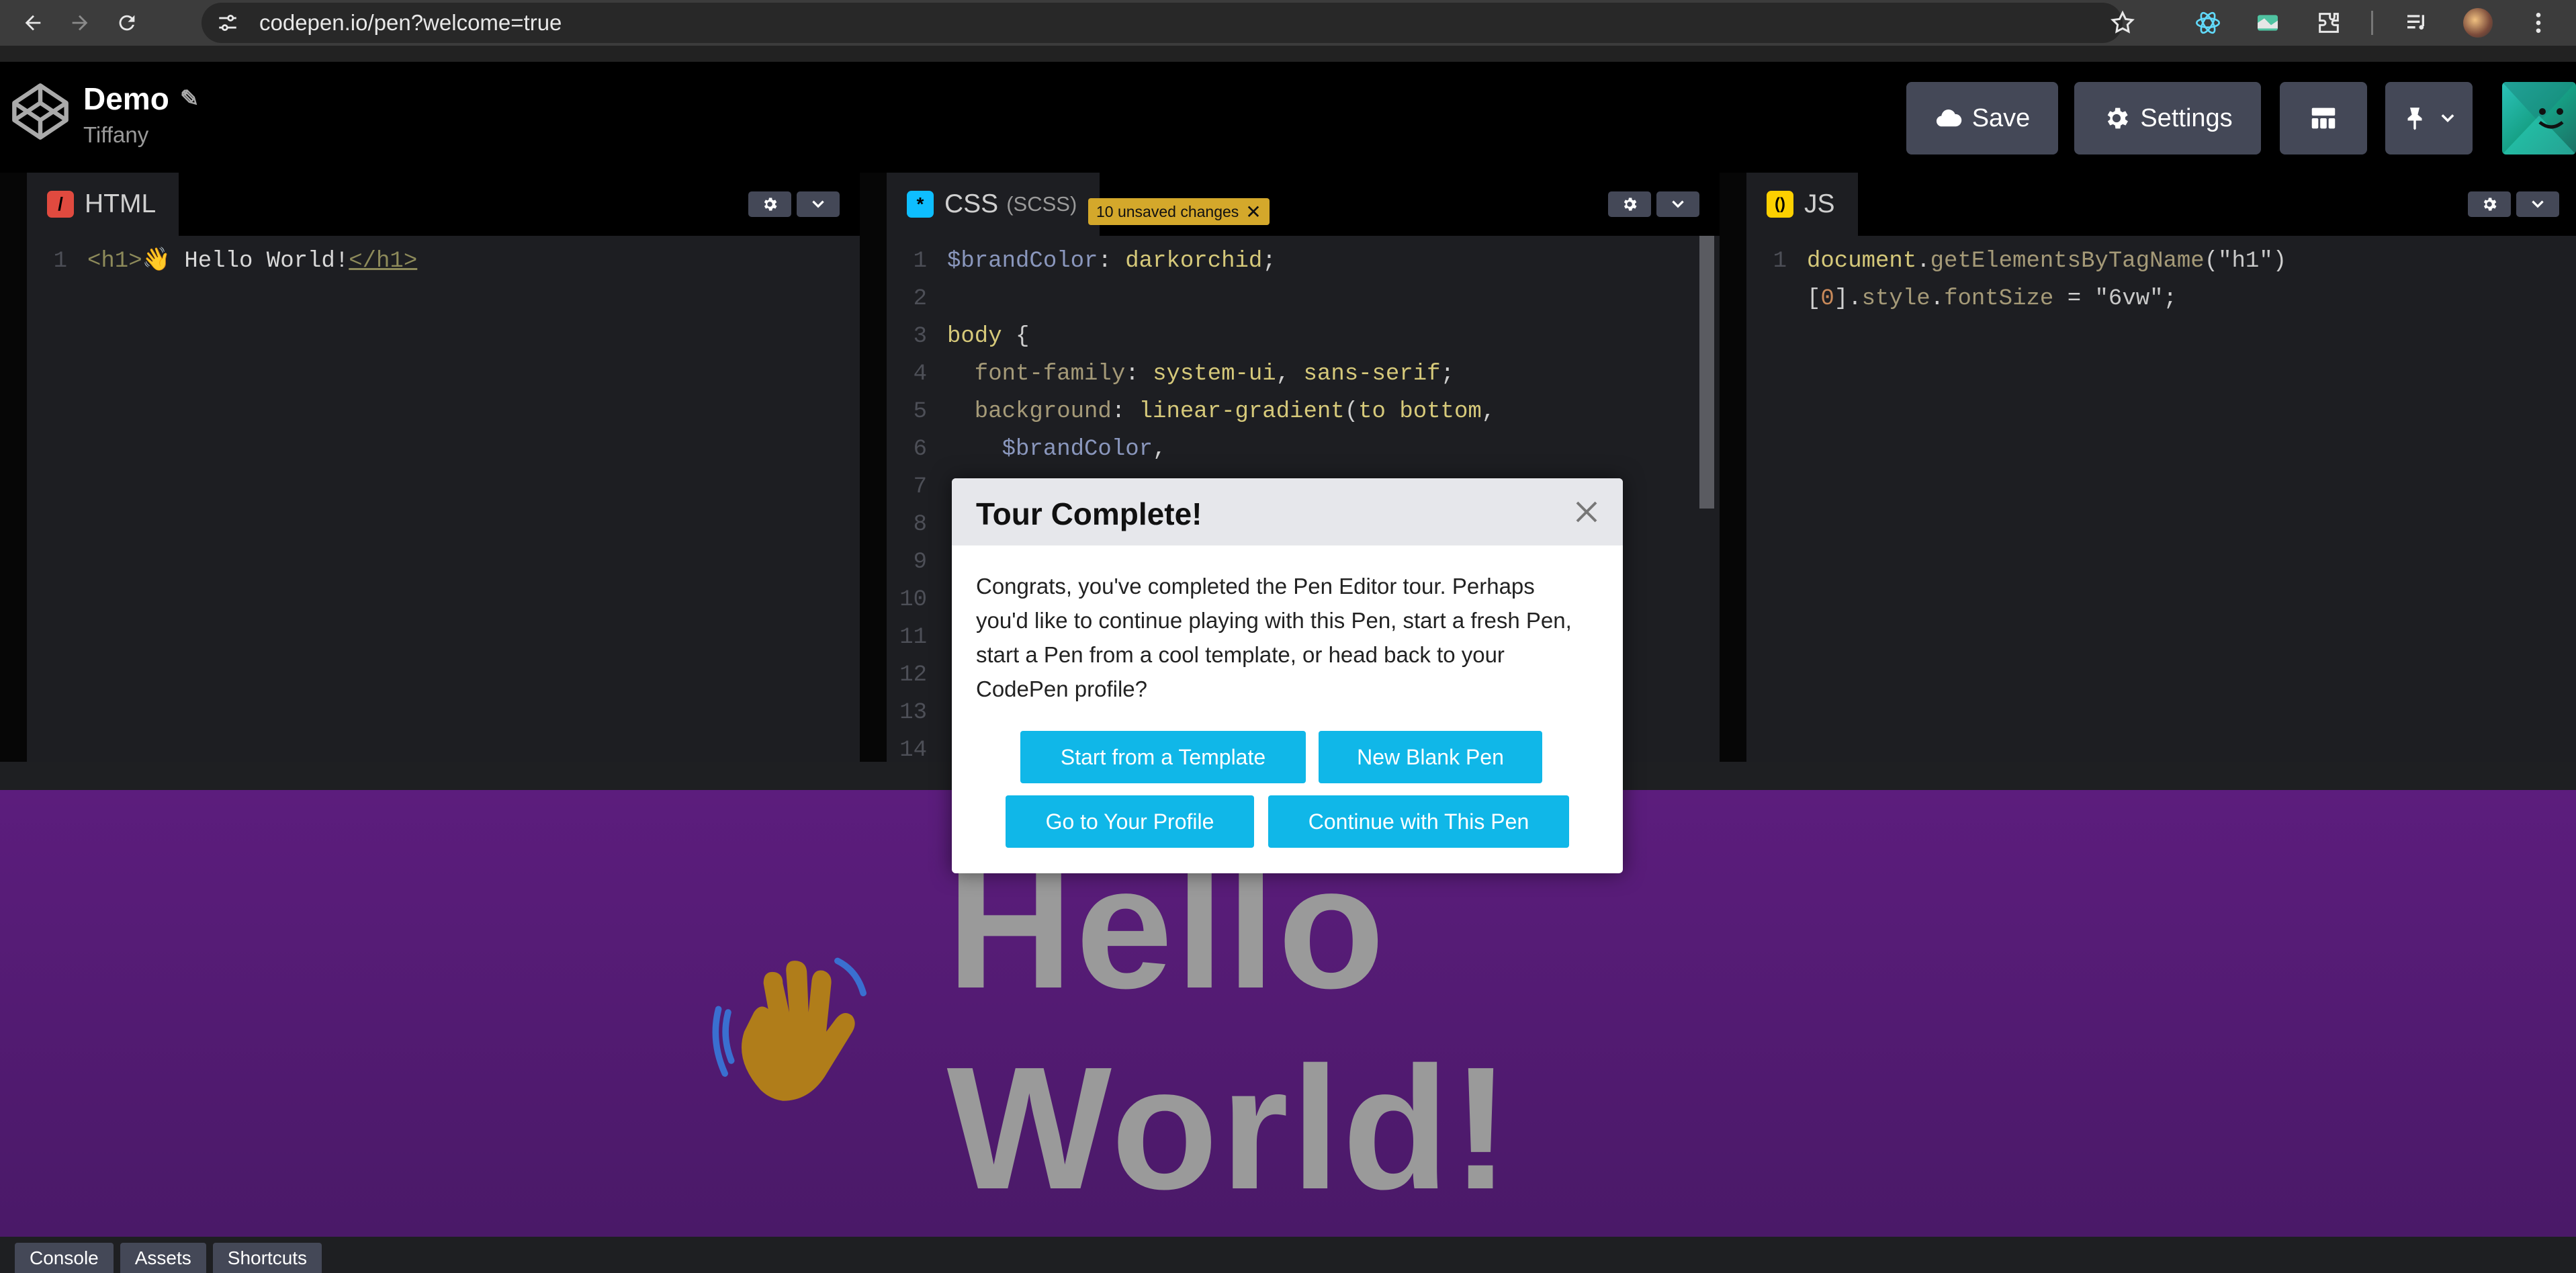 The image size is (2576, 1273). Describe the element at coordinates (1057, 449) in the screenshot. I see `code-text: $brandColor,` at that location.